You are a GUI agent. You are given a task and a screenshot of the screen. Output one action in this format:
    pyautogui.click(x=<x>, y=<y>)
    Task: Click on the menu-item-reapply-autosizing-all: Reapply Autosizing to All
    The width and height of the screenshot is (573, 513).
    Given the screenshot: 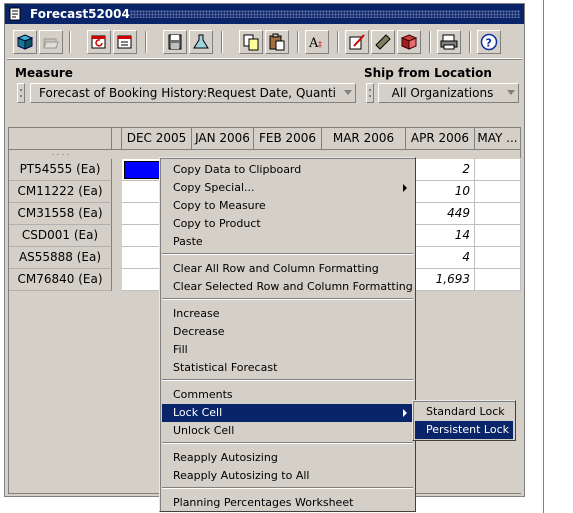 What is the action you would take?
    pyautogui.click(x=287, y=476)
    